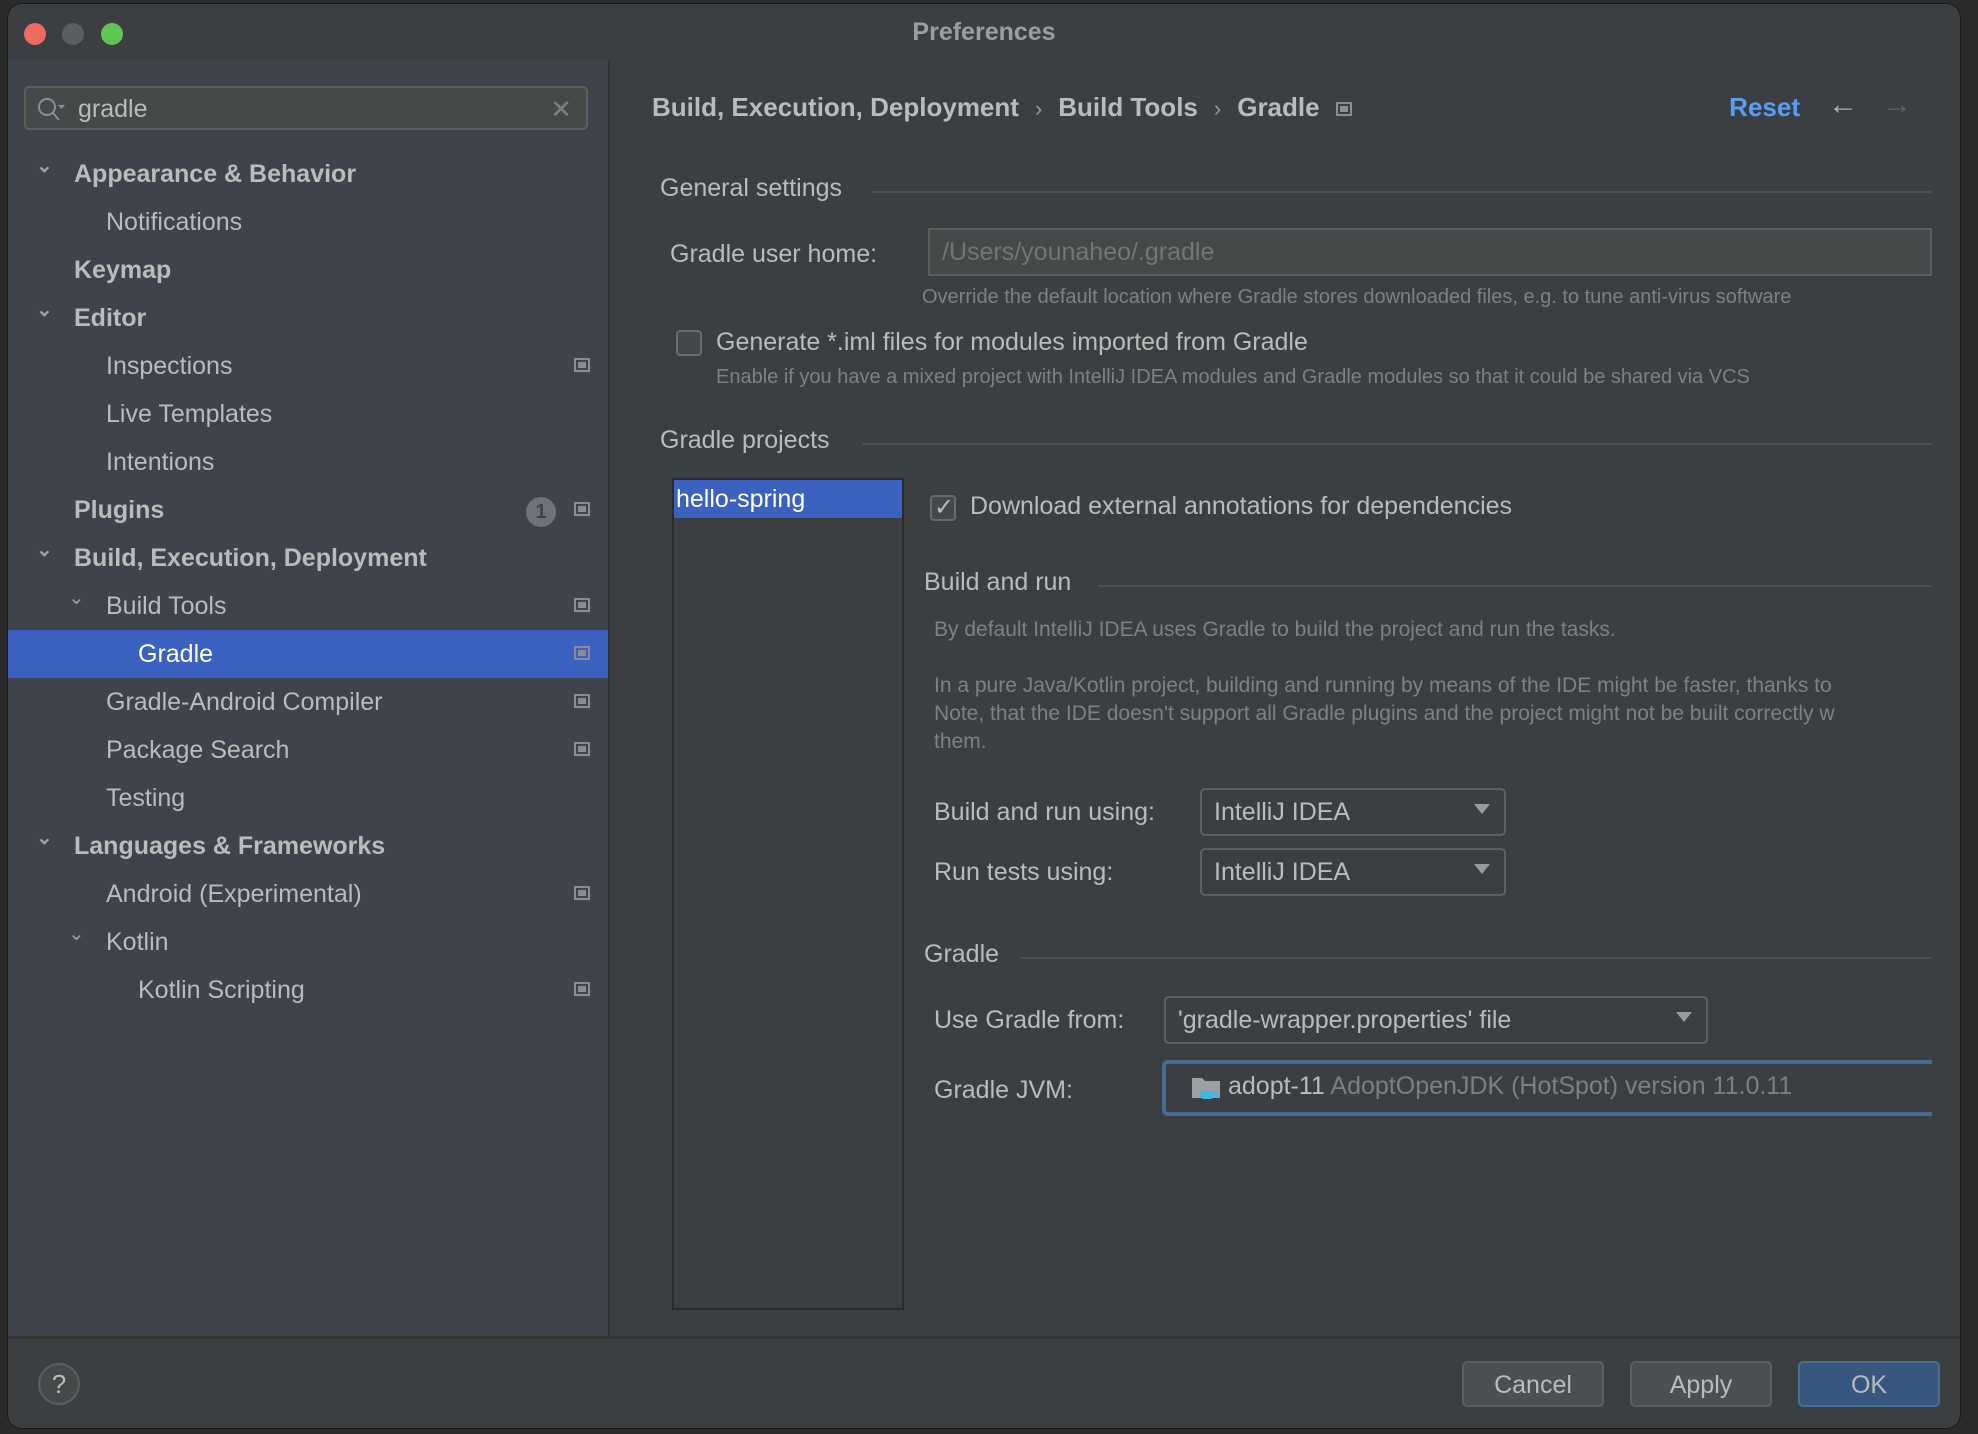  Describe the element at coordinates (1869, 1384) in the screenshot. I see `ok-button: OK` at that location.